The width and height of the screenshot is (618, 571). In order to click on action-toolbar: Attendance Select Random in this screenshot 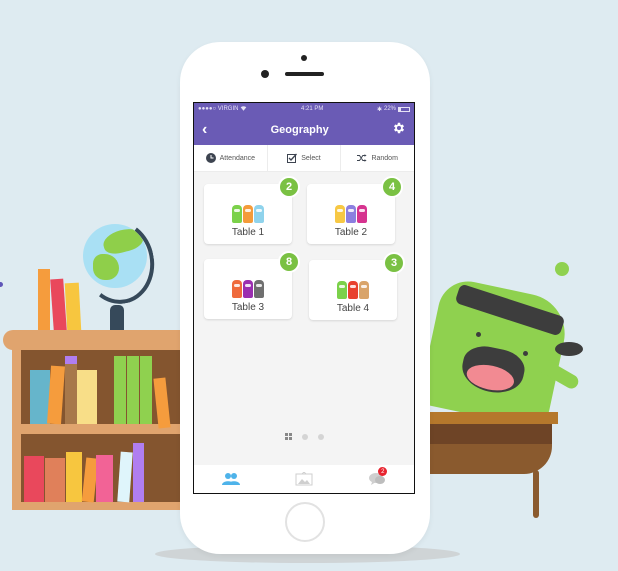, I will do `click(304, 158)`.